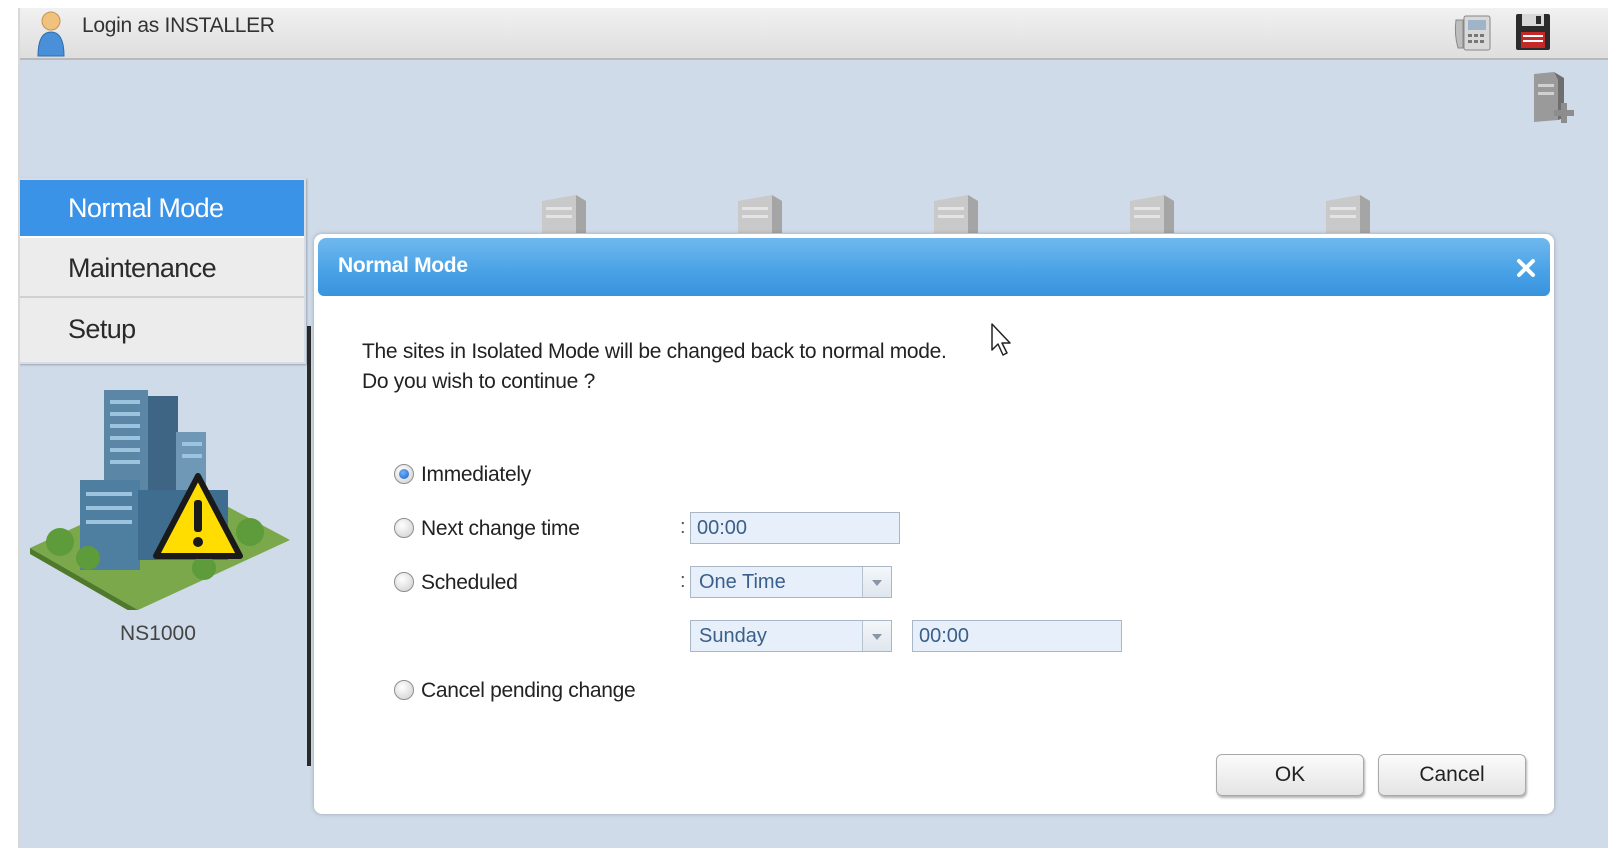 Image resolution: width=1608 pixels, height=867 pixels. Describe the element at coordinates (742, 582) in the screenshot. I see `schedule-frequency-value: One Time` at that location.